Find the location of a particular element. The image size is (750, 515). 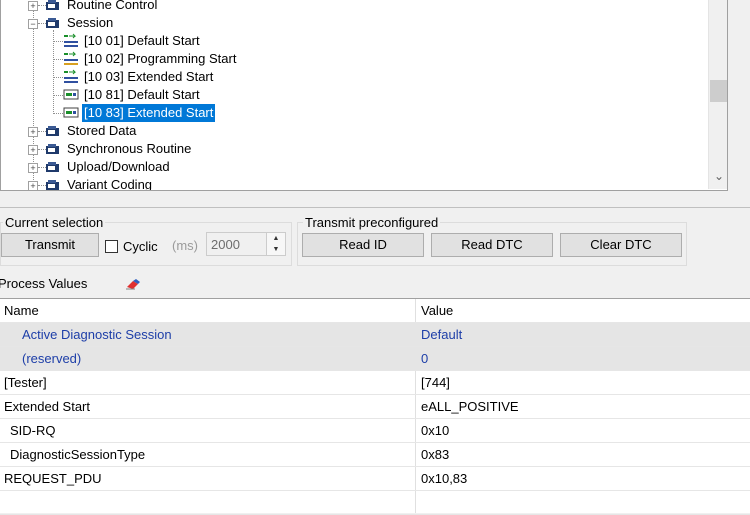

transmit-preconfigured-title: Transmit preconfigured is located at coordinates (372, 222).